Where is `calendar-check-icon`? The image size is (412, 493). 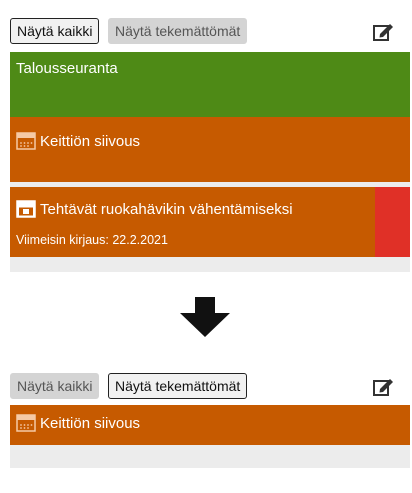
calendar-check-icon is located at coordinates (26, 209).